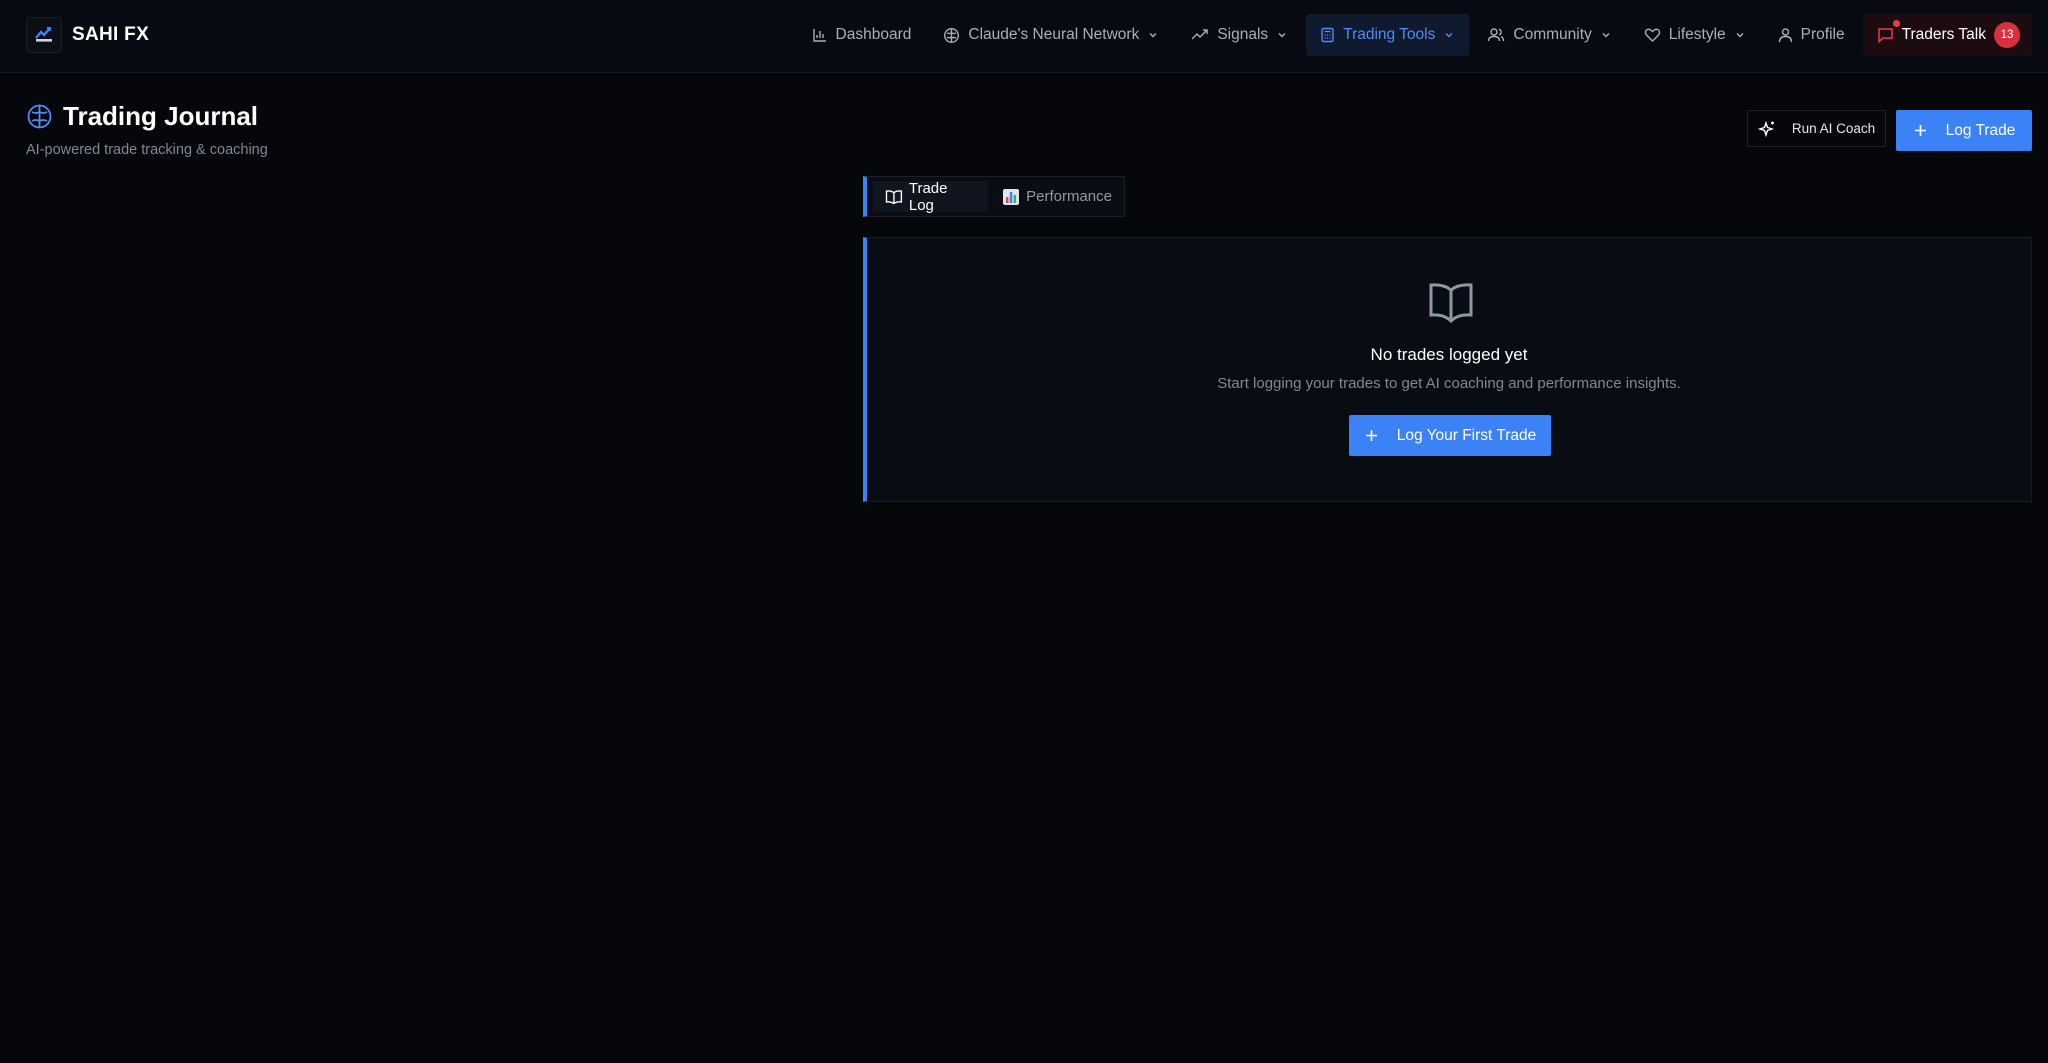  I want to click on nav-community: Community, so click(1549, 35).